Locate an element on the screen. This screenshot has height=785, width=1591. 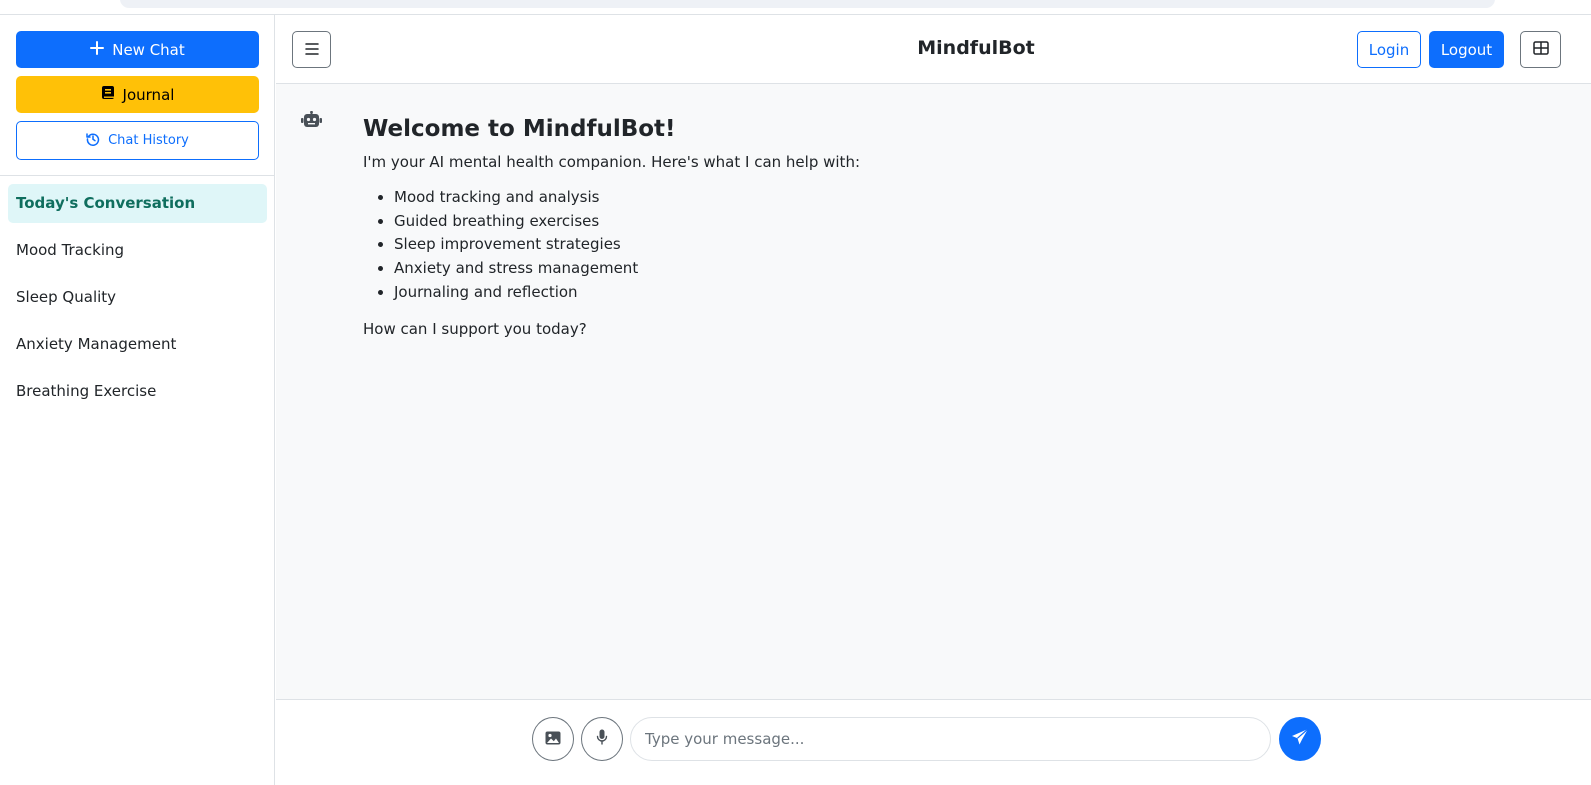
login-button: Login is located at coordinates (1389, 49).